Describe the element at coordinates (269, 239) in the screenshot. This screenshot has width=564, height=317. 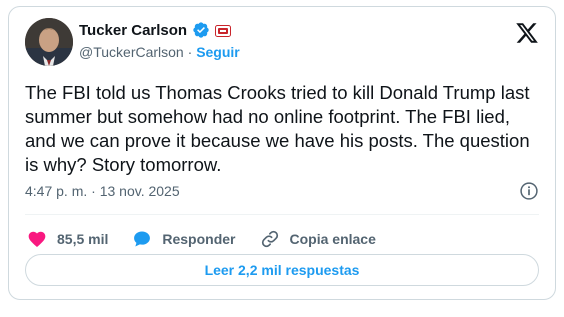
I see `link-icon` at that location.